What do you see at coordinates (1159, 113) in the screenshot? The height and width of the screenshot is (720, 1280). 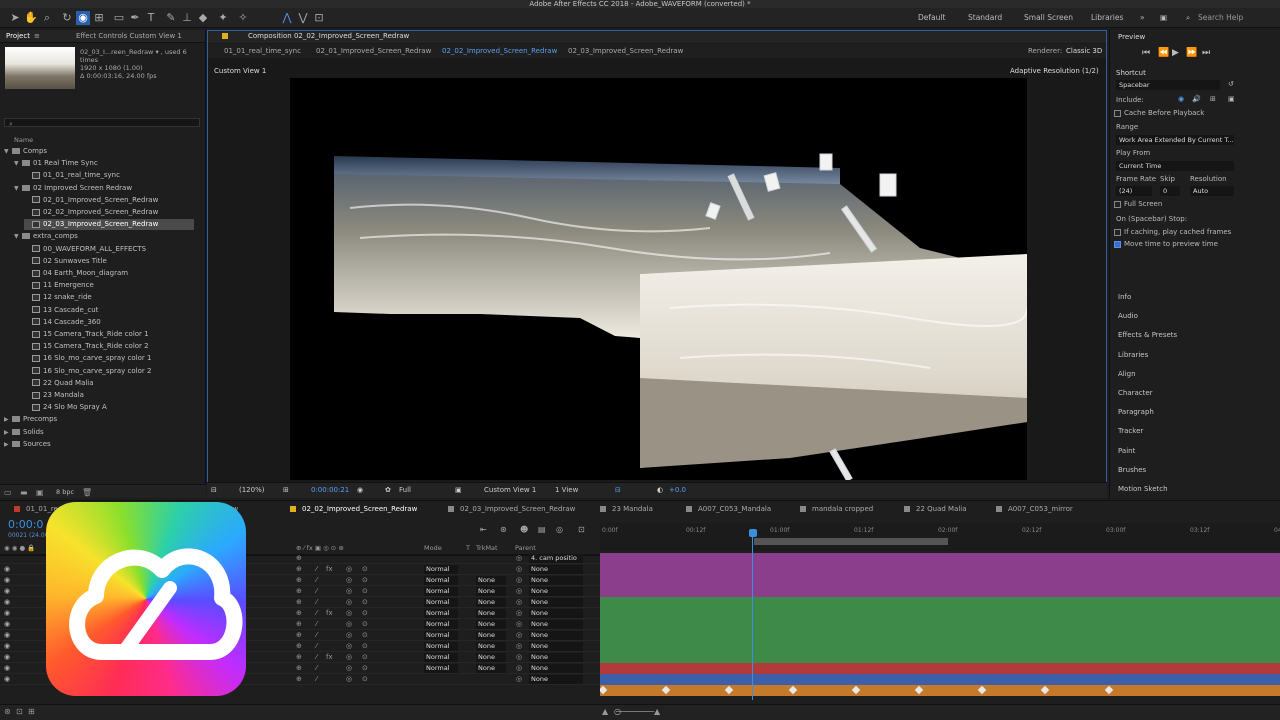 I see `cache-before-playback-checkbox: Cache Before Playback` at bounding box center [1159, 113].